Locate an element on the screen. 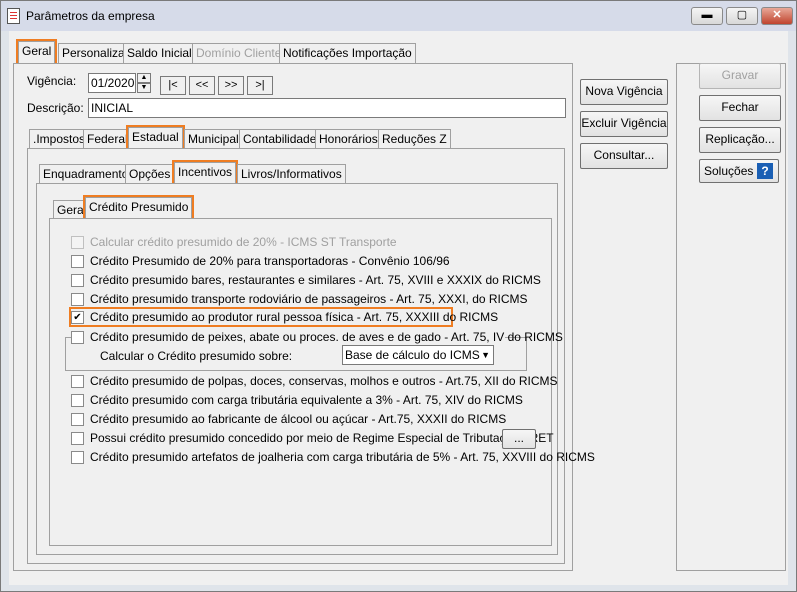  vigencia-input: 01/2020 is located at coordinates (112, 83).